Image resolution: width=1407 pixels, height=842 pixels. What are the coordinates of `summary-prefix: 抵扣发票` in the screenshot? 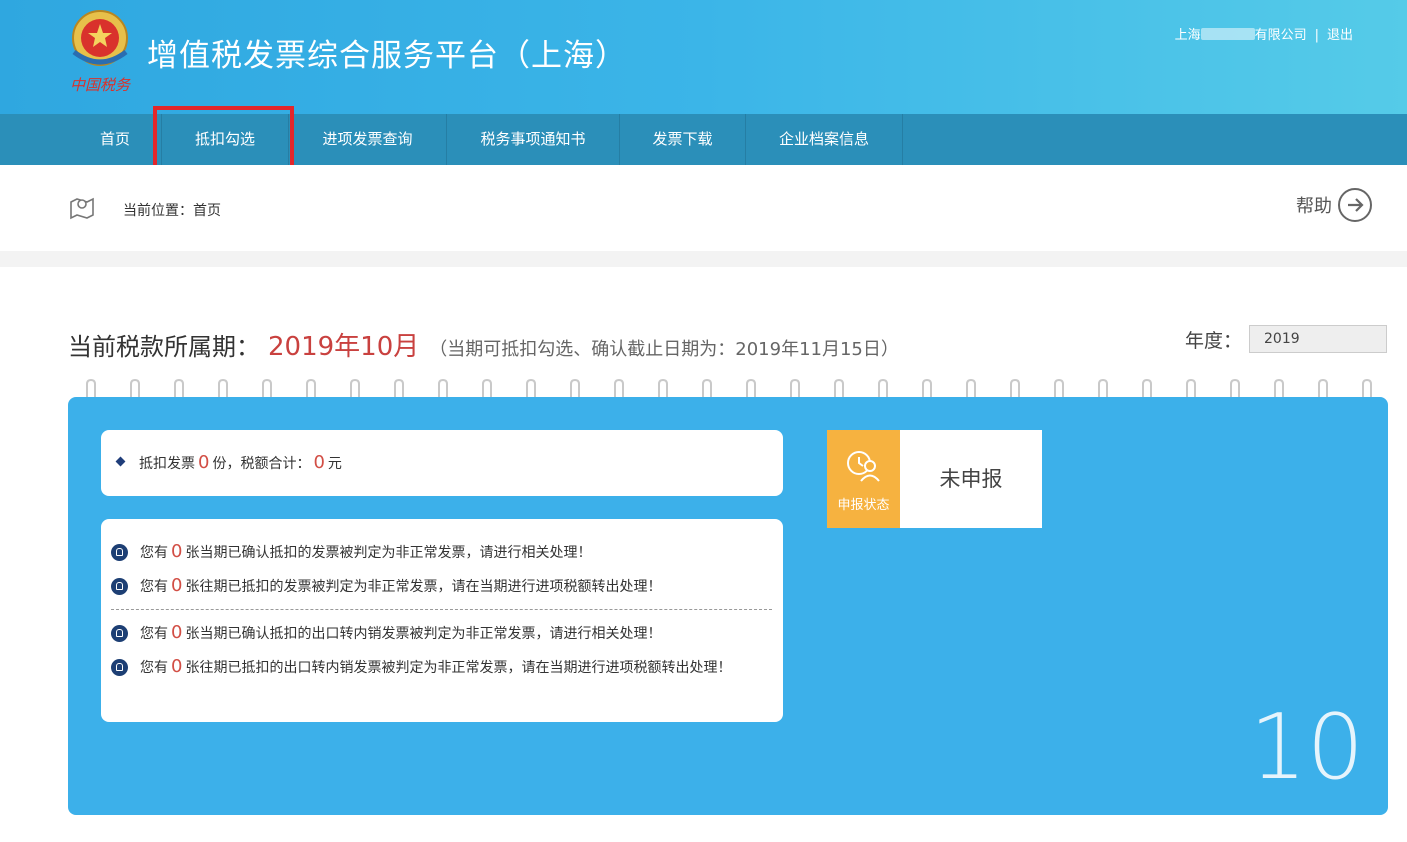 It's located at (167, 464).